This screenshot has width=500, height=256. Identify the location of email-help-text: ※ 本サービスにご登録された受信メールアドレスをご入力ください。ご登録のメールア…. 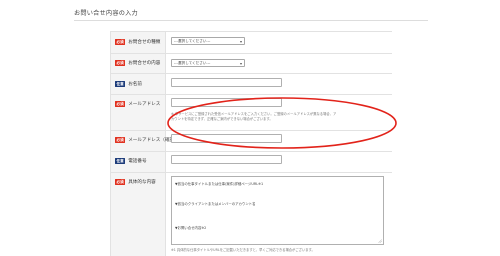
(253, 117).